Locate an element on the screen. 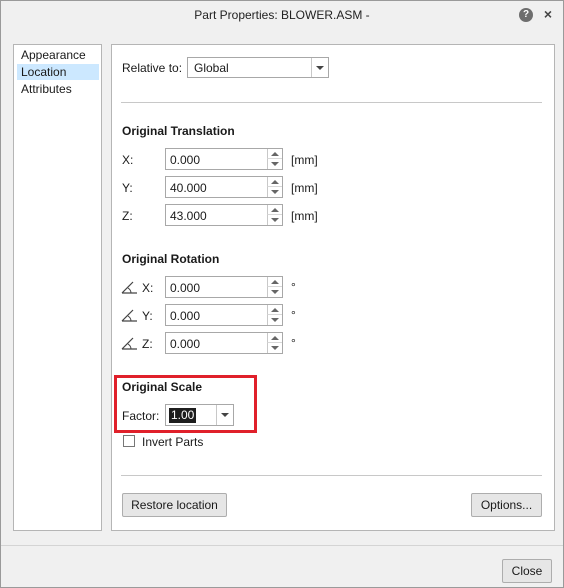 The height and width of the screenshot is (588, 564). translation-heading: Original Translation is located at coordinates (178, 131).